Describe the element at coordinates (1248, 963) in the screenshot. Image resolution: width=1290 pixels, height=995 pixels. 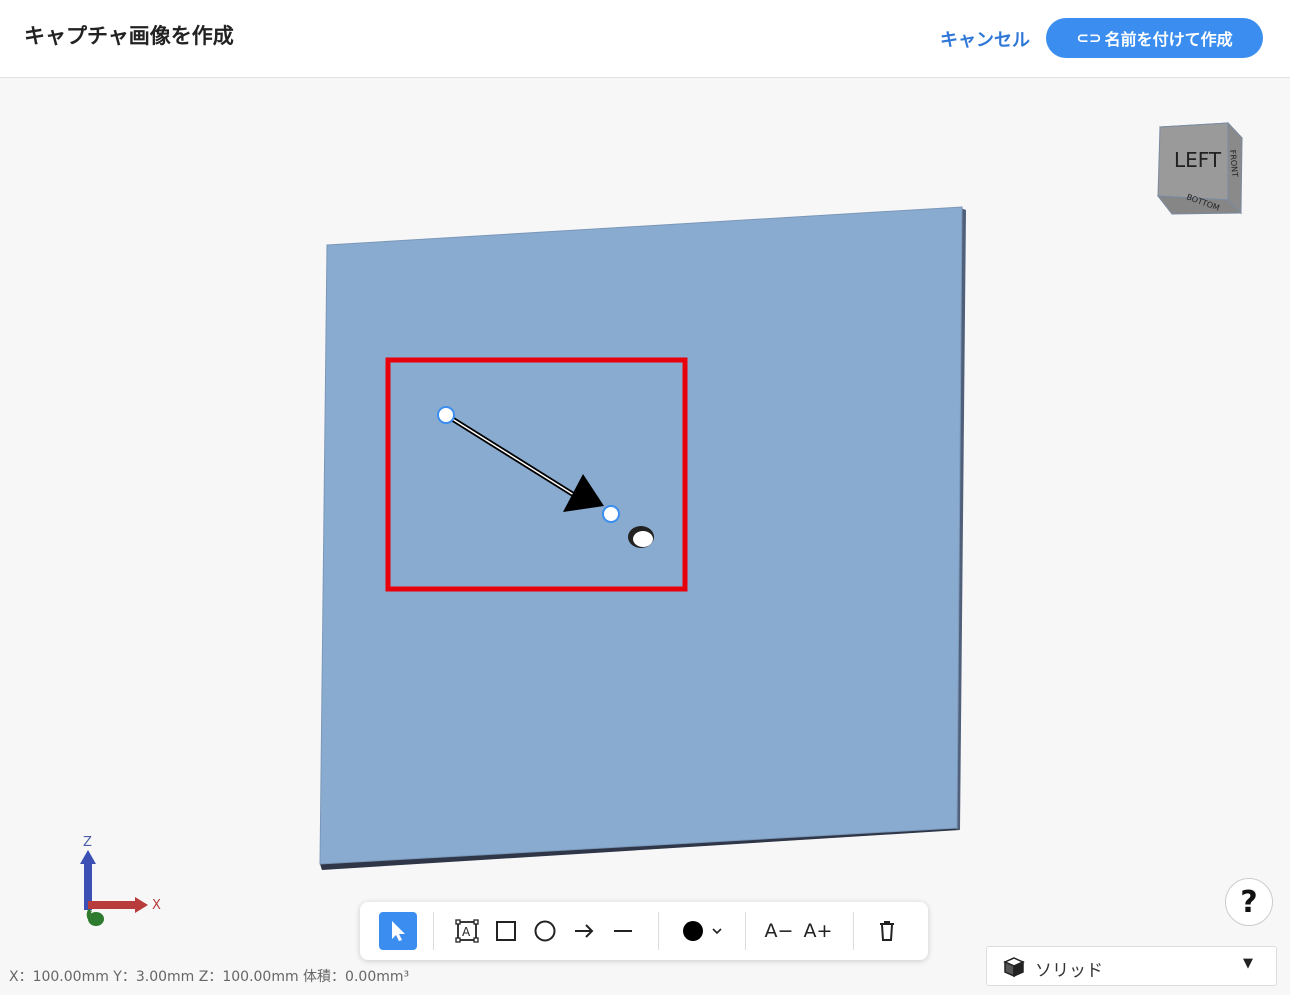
I see `chevron-down-icon: ▼` at that location.